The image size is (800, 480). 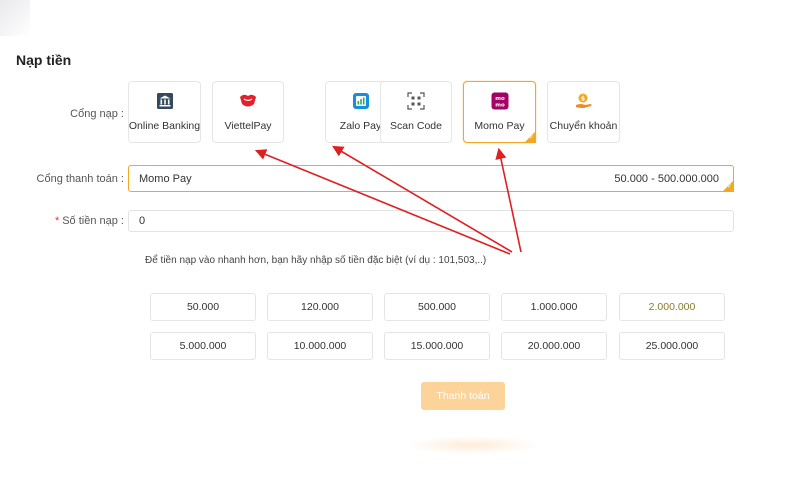 What do you see at coordinates (499, 126) in the screenshot?
I see `gateway-label-momo-pay: Momo Pay` at bounding box center [499, 126].